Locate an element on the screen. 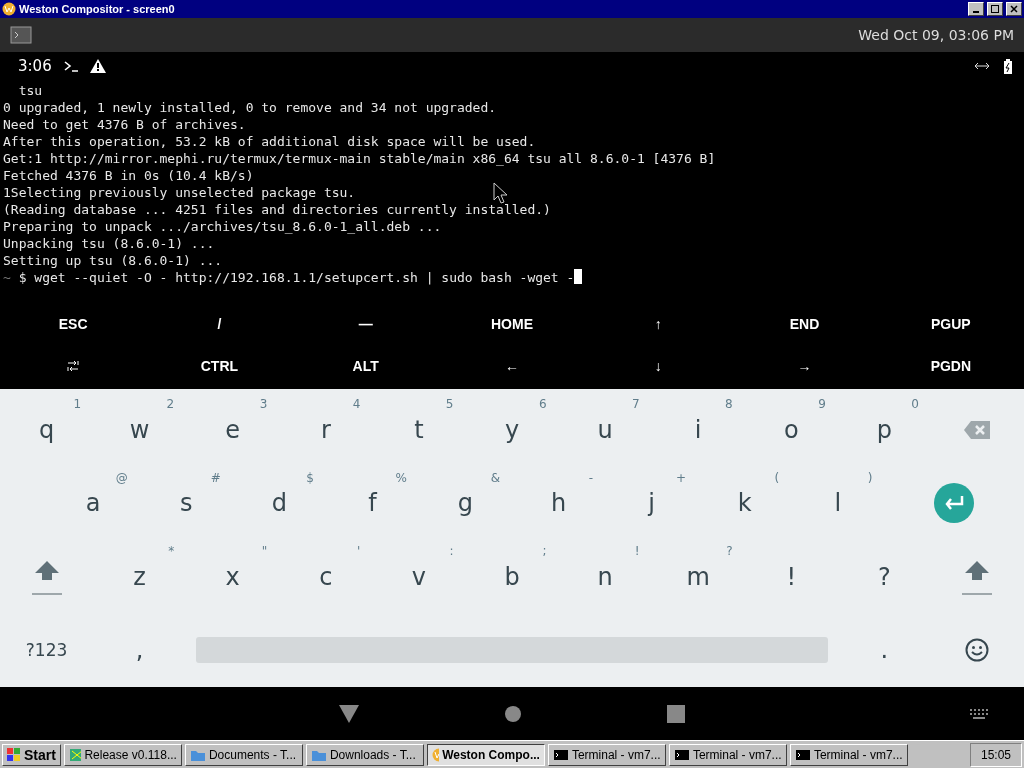 The width and height of the screenshot is (1024, 768). key-hint: 9 is located at coordinates (822, 404).